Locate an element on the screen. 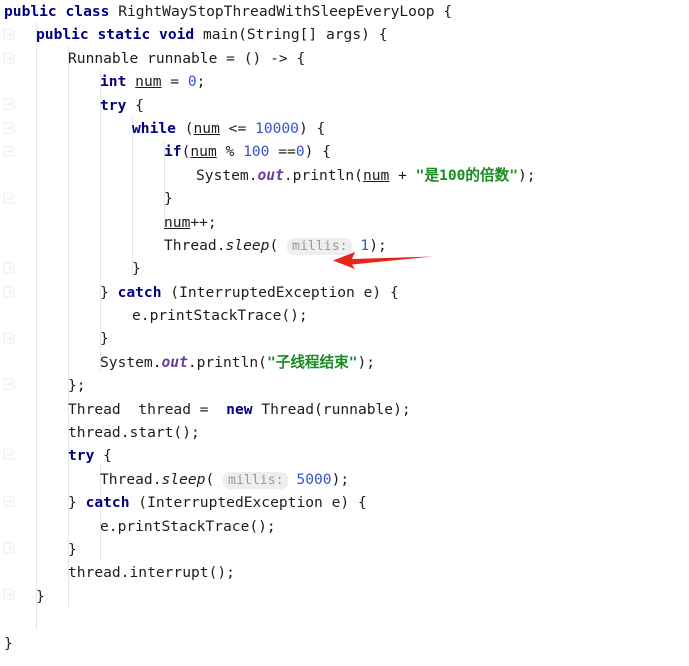 Image resolution: width=689 pixels, height=666 pixels. code-token: % is located at coordinates (230, 152).